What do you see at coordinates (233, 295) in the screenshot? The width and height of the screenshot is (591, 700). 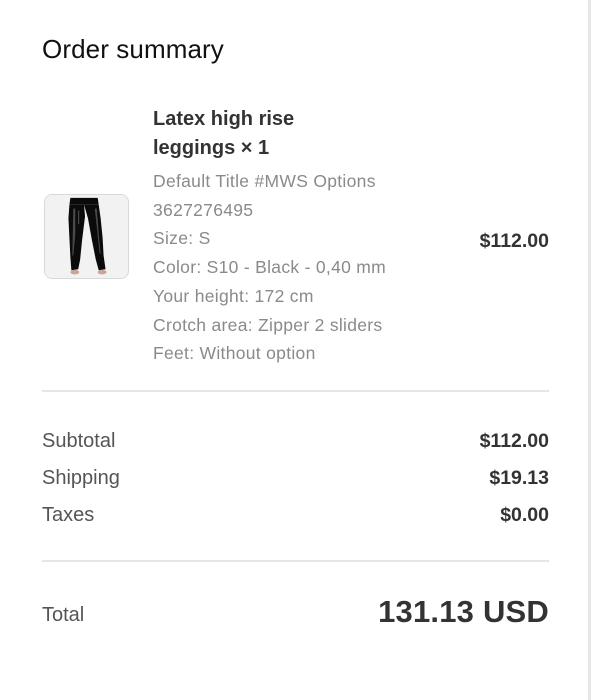 I see `product-option-height: Your height: 172 cm` at bounding box center [233, 295].